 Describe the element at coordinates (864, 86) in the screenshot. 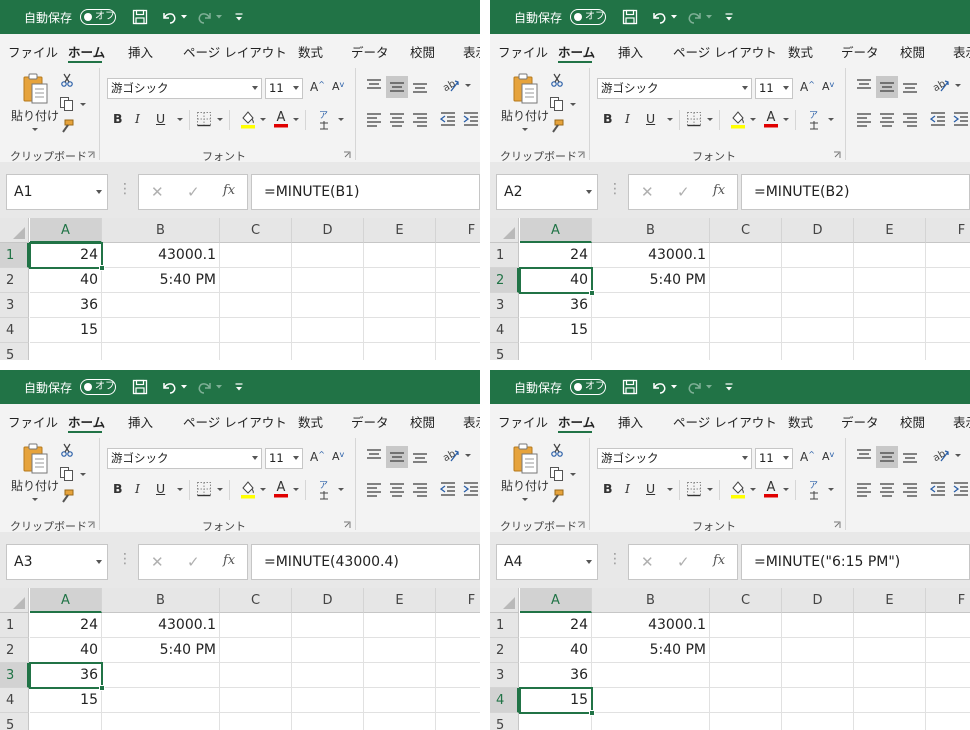

I see `align-top-icon` at that location.